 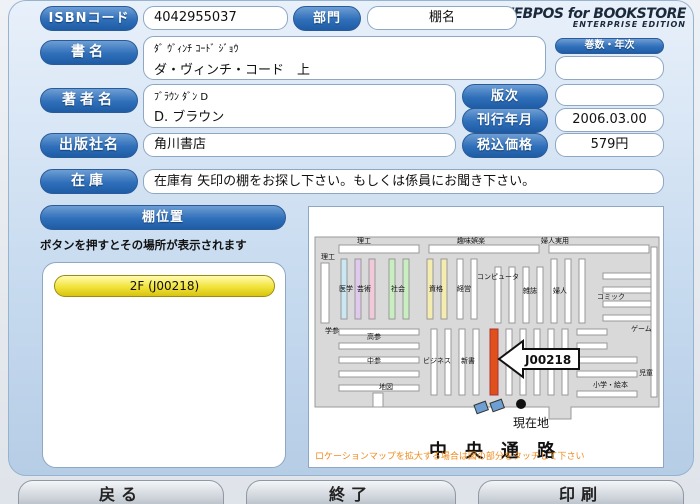 I want to click on map-area-label: 新書, so click(x=468, y=360).